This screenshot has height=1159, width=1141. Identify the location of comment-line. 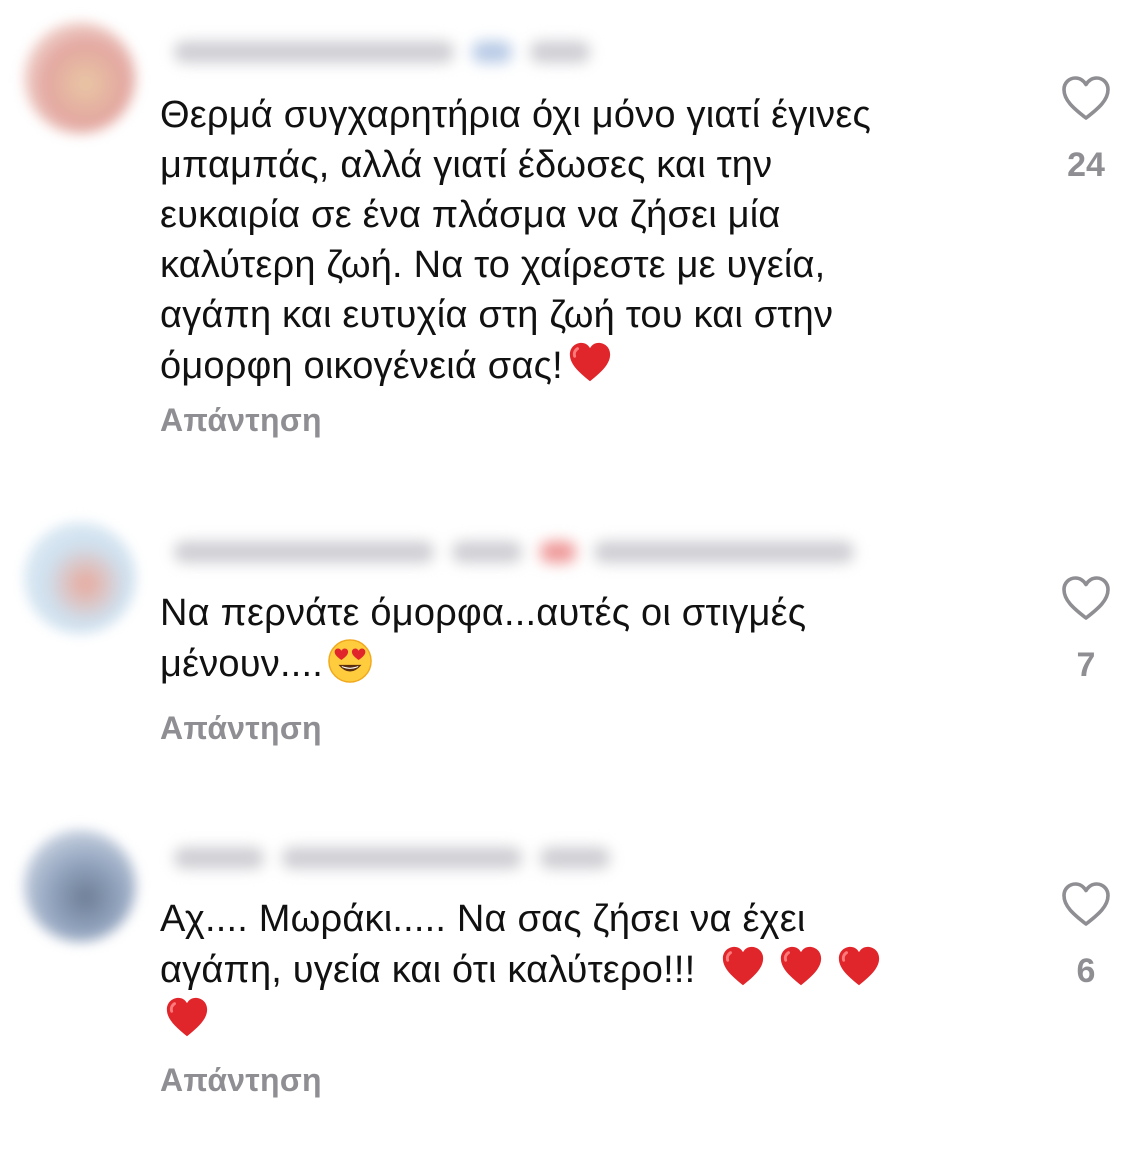
(590, 1020).